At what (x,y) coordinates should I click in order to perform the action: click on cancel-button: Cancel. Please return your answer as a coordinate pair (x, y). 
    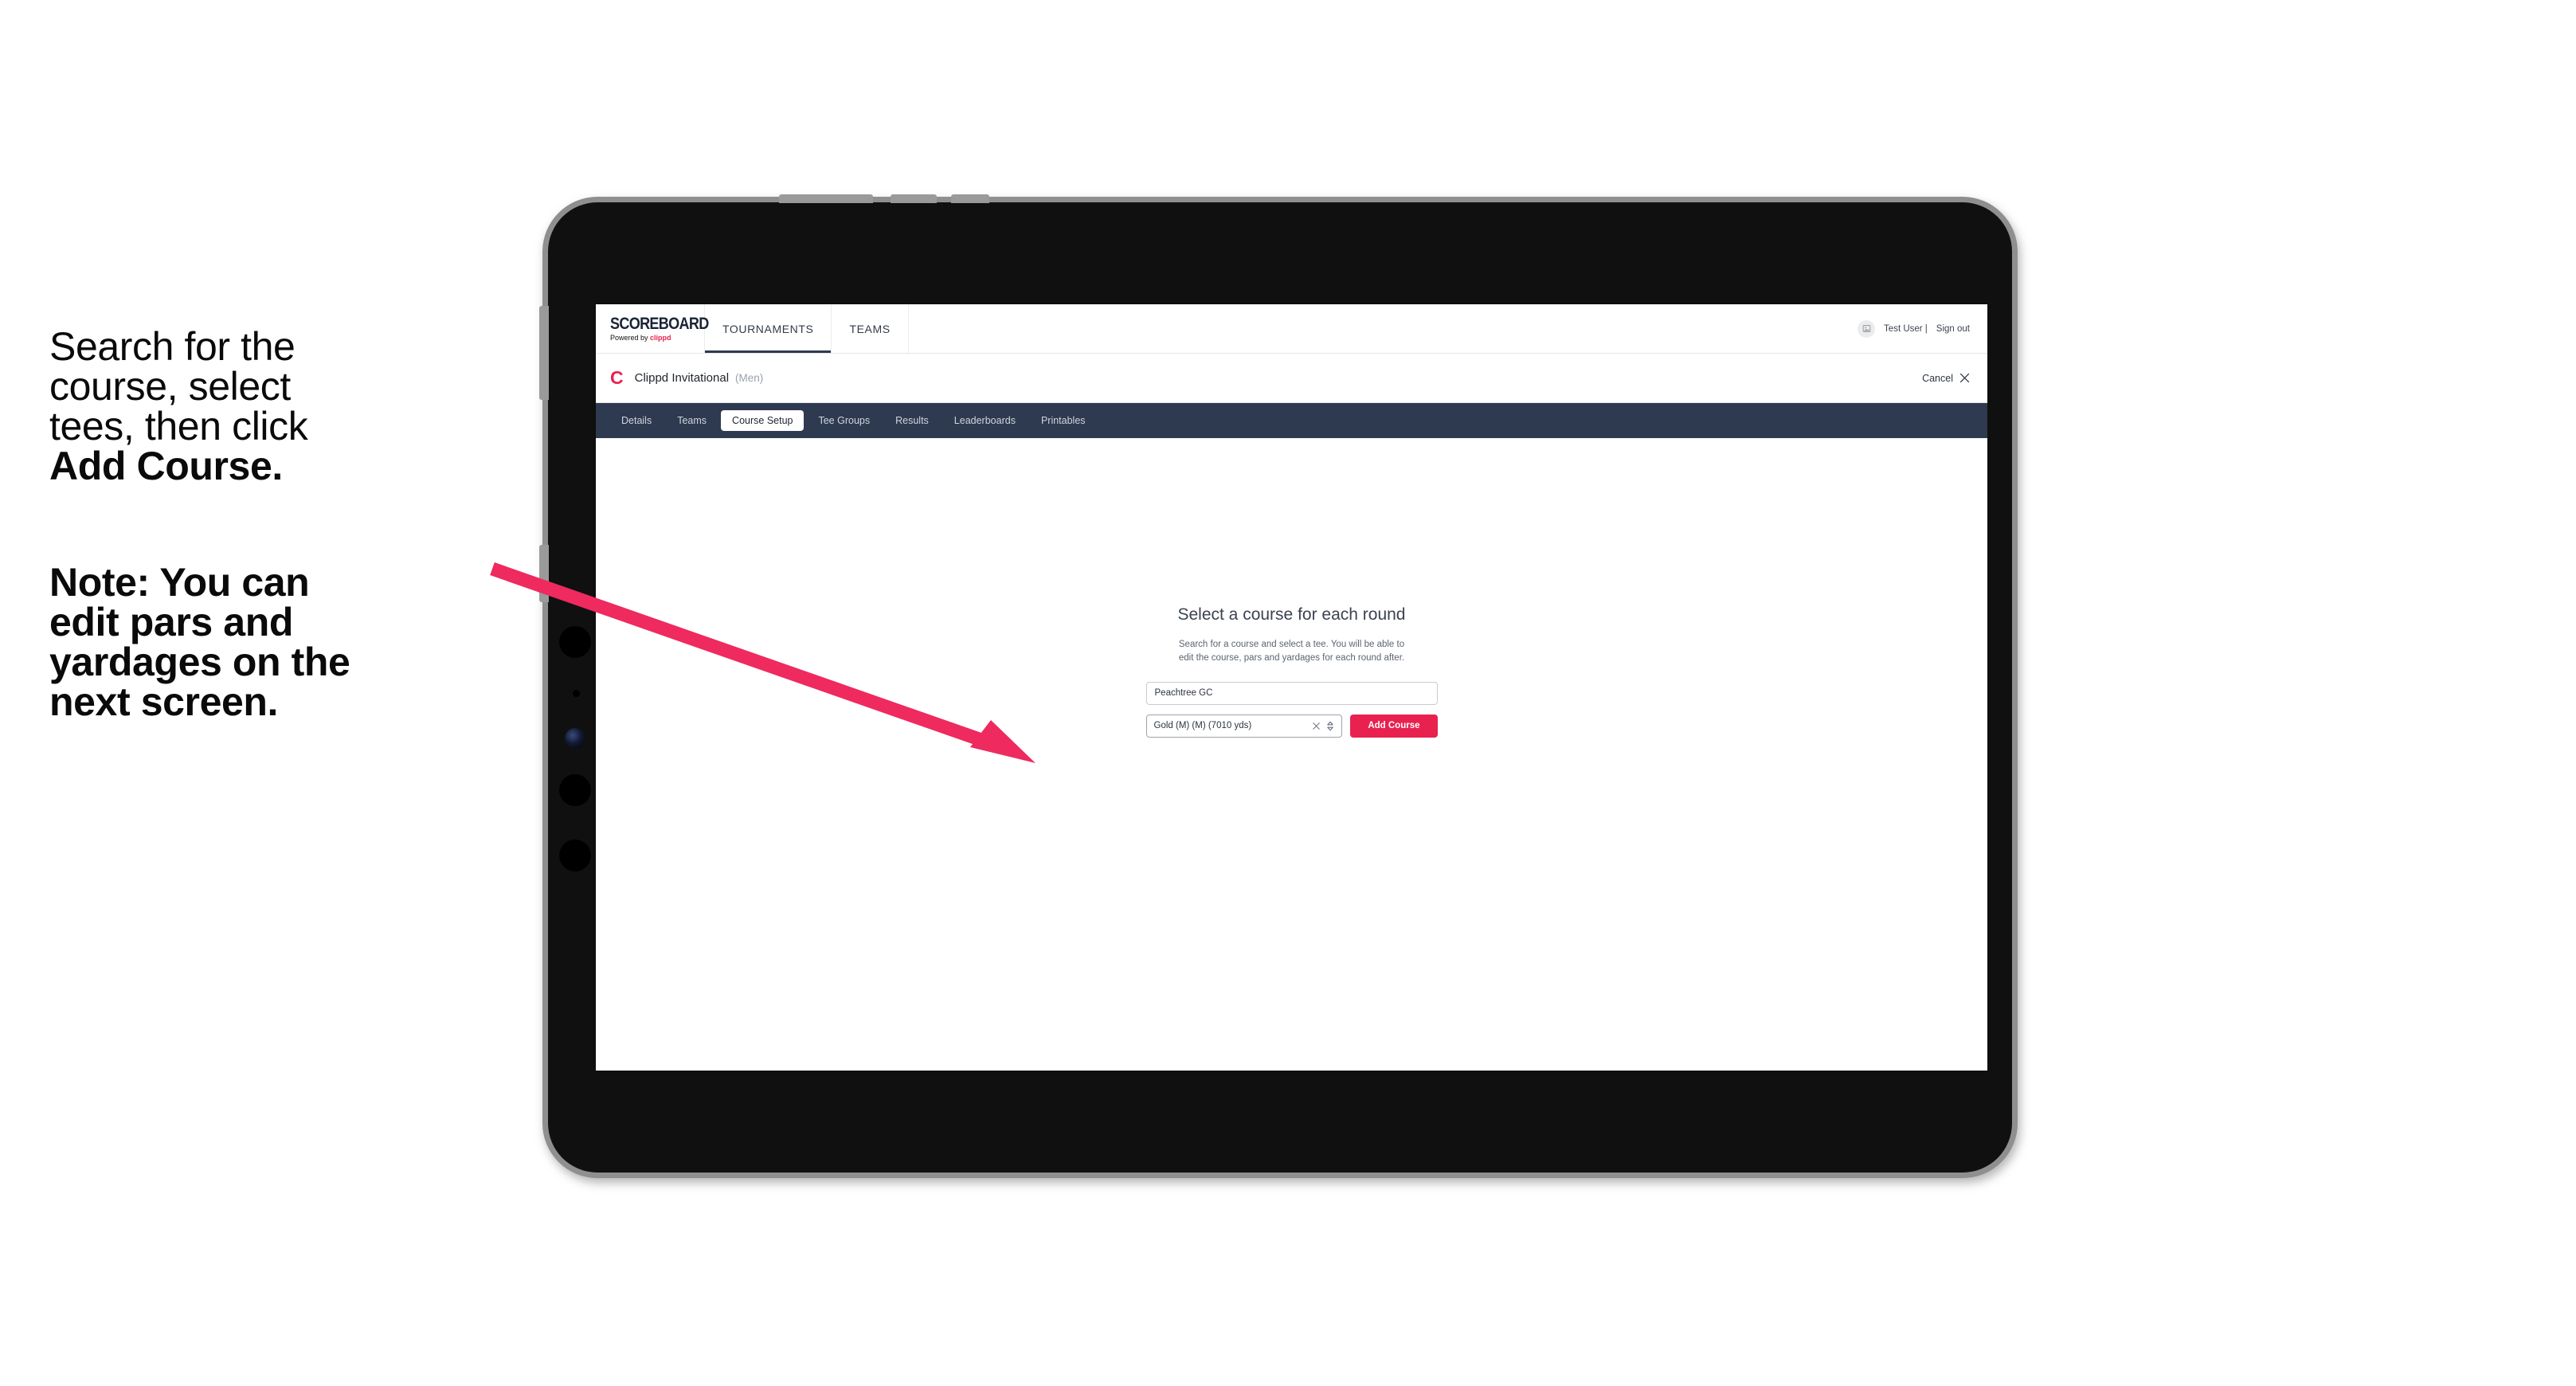
    Looking at the image, I should click on (1946, 378).